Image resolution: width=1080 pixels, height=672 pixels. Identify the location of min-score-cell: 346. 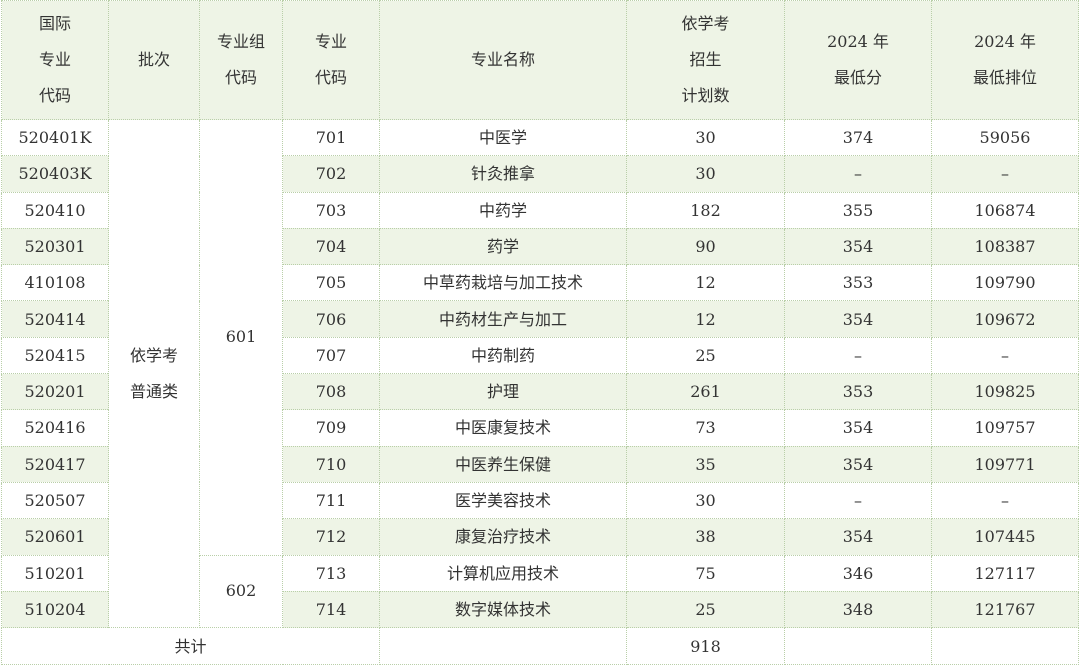
(858, 573).